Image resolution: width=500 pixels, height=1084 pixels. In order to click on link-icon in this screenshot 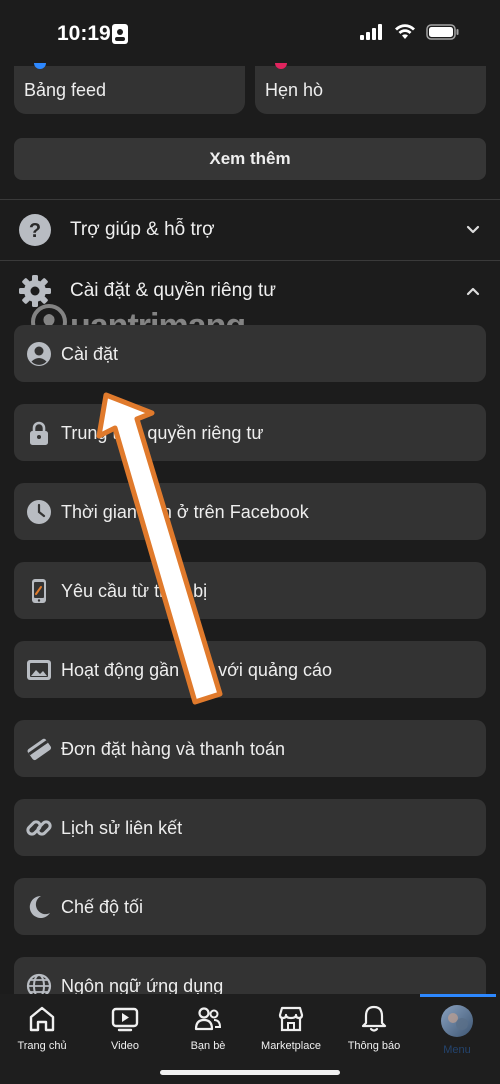, I will do `click(39, 828)`.